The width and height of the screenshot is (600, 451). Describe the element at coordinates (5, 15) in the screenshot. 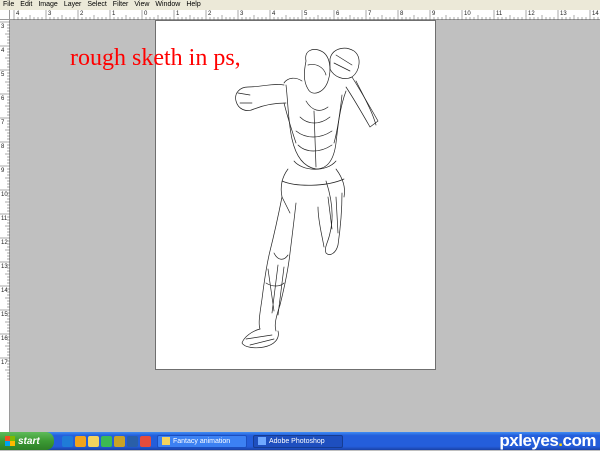

I see `ruler-corner` at that location.